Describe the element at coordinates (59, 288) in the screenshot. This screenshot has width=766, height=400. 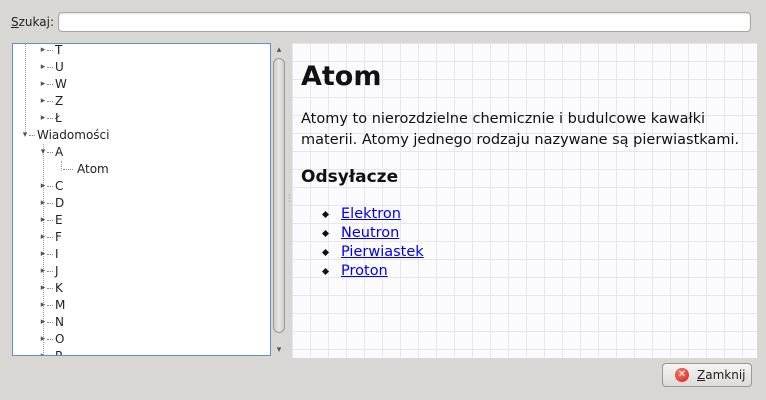
I see `tree-item-label: K` at that location.